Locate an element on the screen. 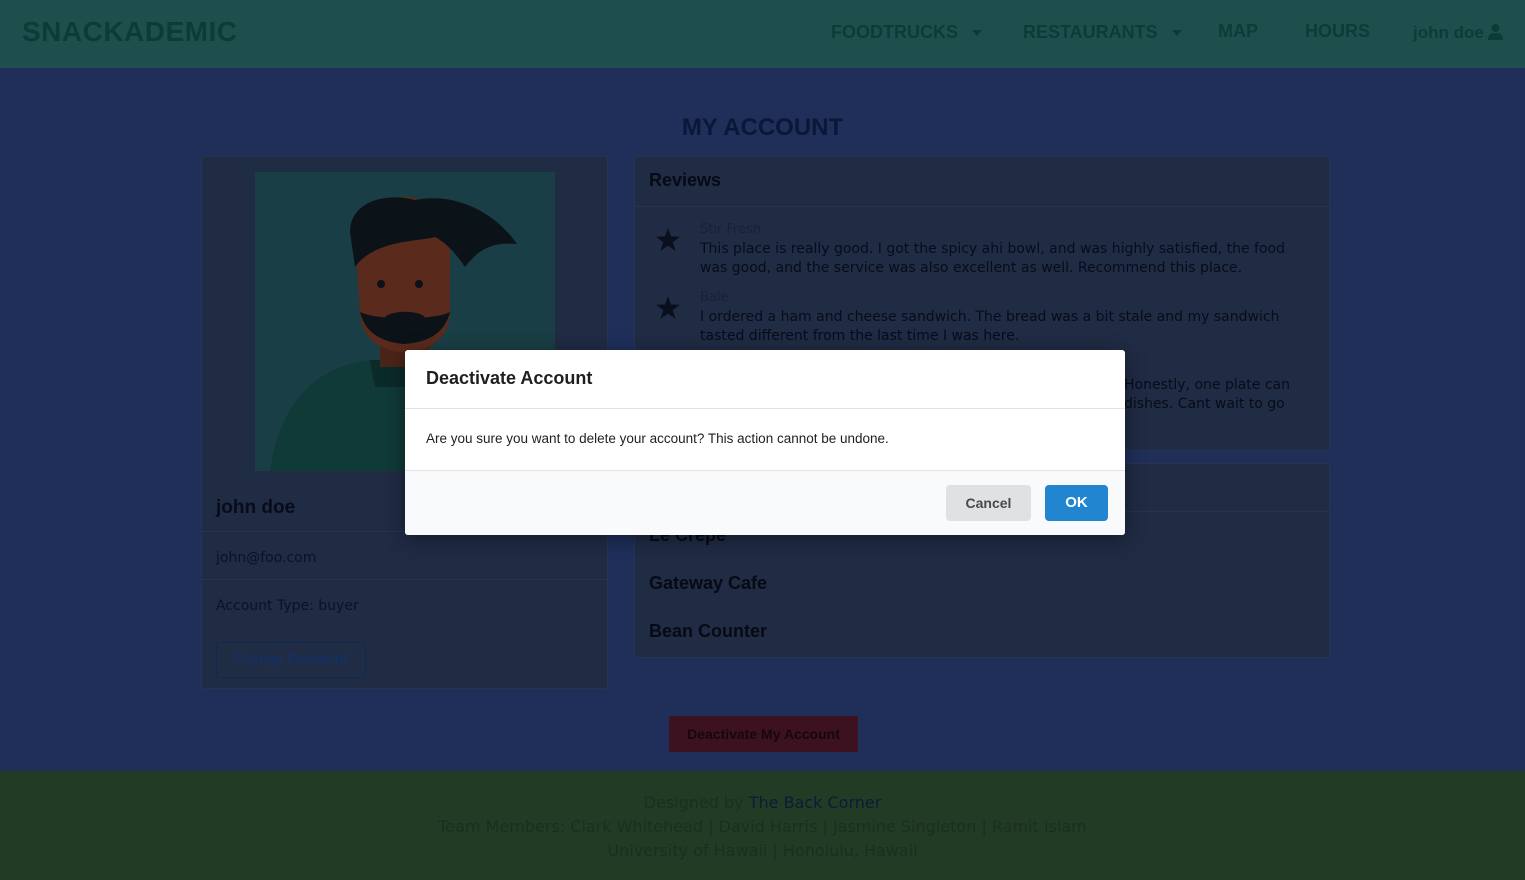  cancel-button: Cancel is located at coordinates (988, 503).